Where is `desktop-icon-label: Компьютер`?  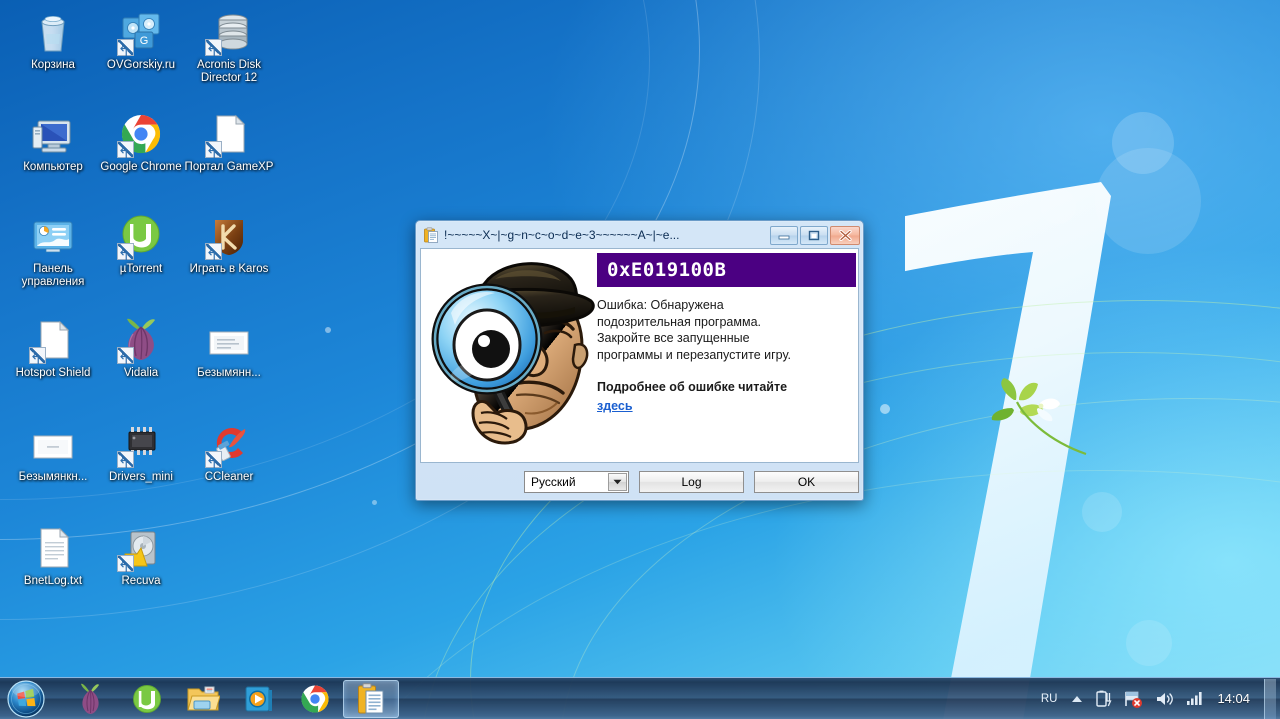 desktop-icon-label: Компьютер is located at coordinates (53, 167).